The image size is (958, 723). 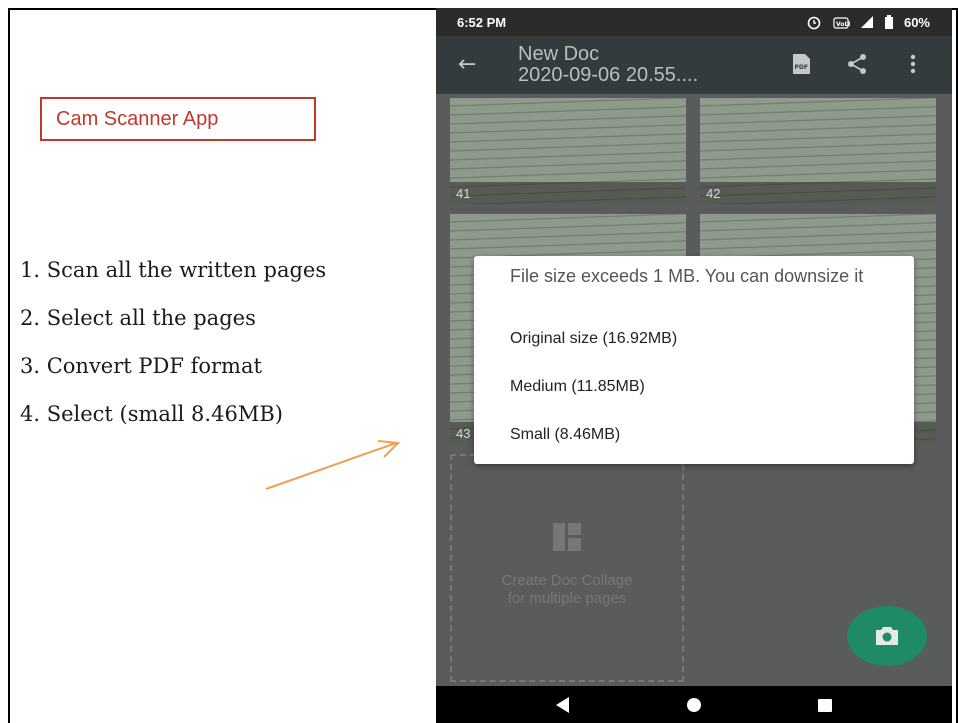 I want to click on camera-icon, so click(x=887, y=636).